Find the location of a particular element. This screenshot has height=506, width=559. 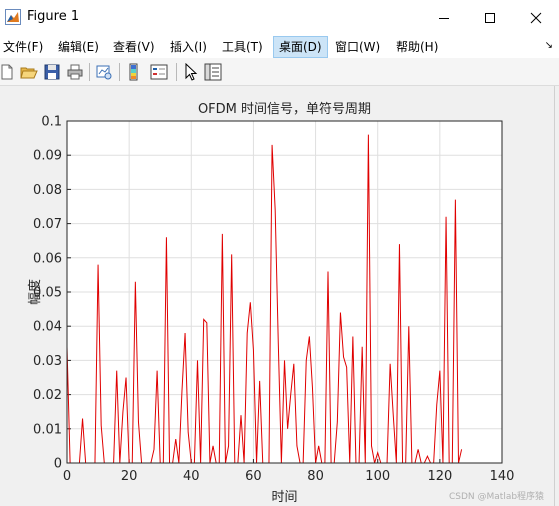

x-tick-label: 0 is located at coordinates (67, 476).